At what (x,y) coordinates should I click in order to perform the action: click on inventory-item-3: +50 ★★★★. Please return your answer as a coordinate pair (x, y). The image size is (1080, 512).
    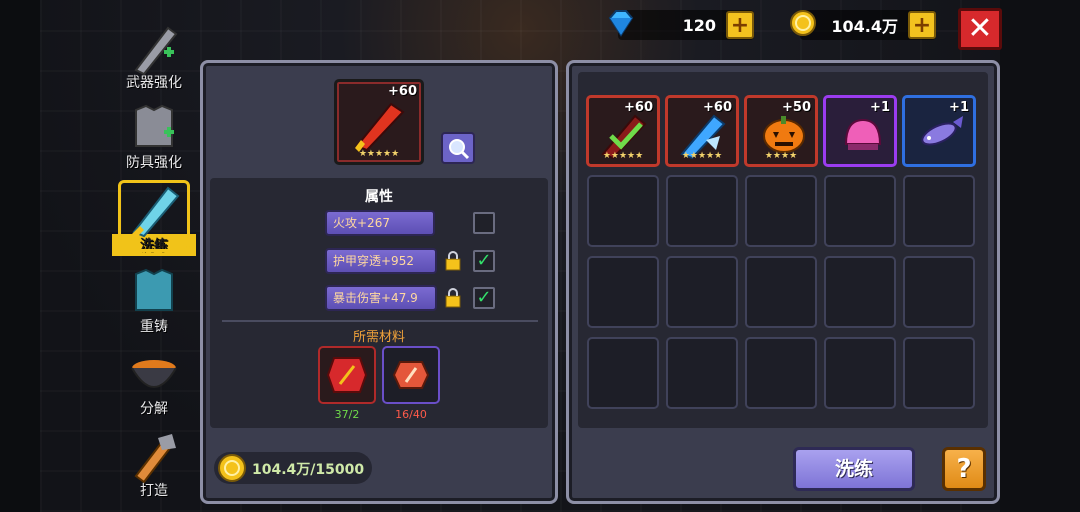
    Looking at the image, I should click on (781, 131).